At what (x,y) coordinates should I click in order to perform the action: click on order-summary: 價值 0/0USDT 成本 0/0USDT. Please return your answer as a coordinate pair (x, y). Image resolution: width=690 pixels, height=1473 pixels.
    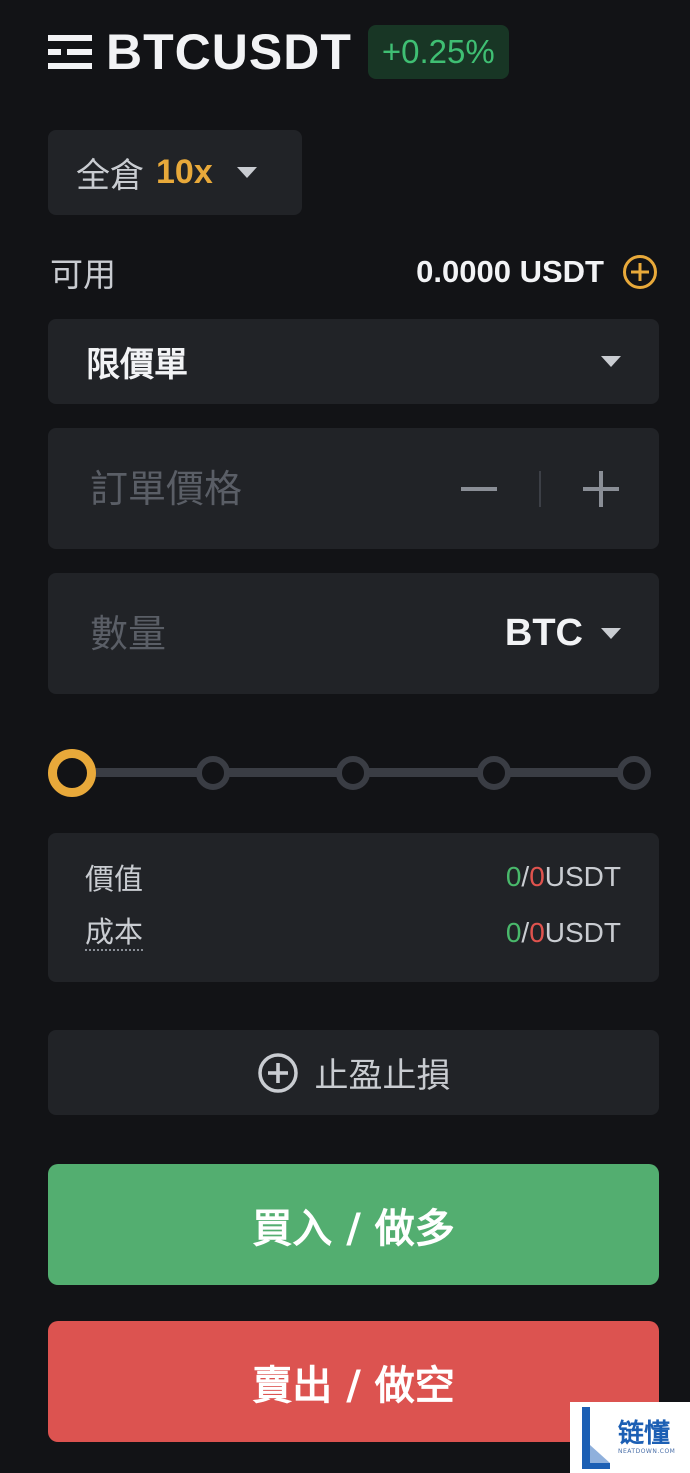
    Looking at the image, I should click on (353, 907).